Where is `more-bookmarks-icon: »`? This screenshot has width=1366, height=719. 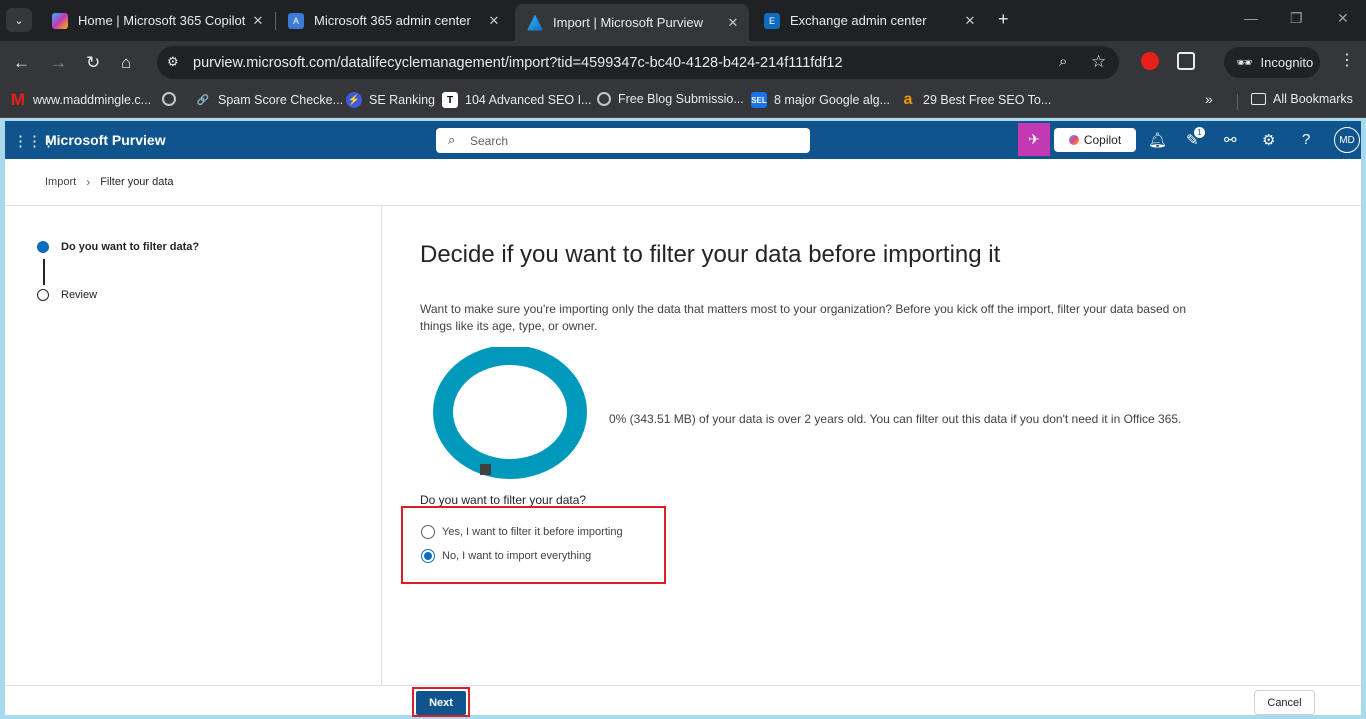 more-bookmarks-icon: » is located at coordinates (1209, 99).